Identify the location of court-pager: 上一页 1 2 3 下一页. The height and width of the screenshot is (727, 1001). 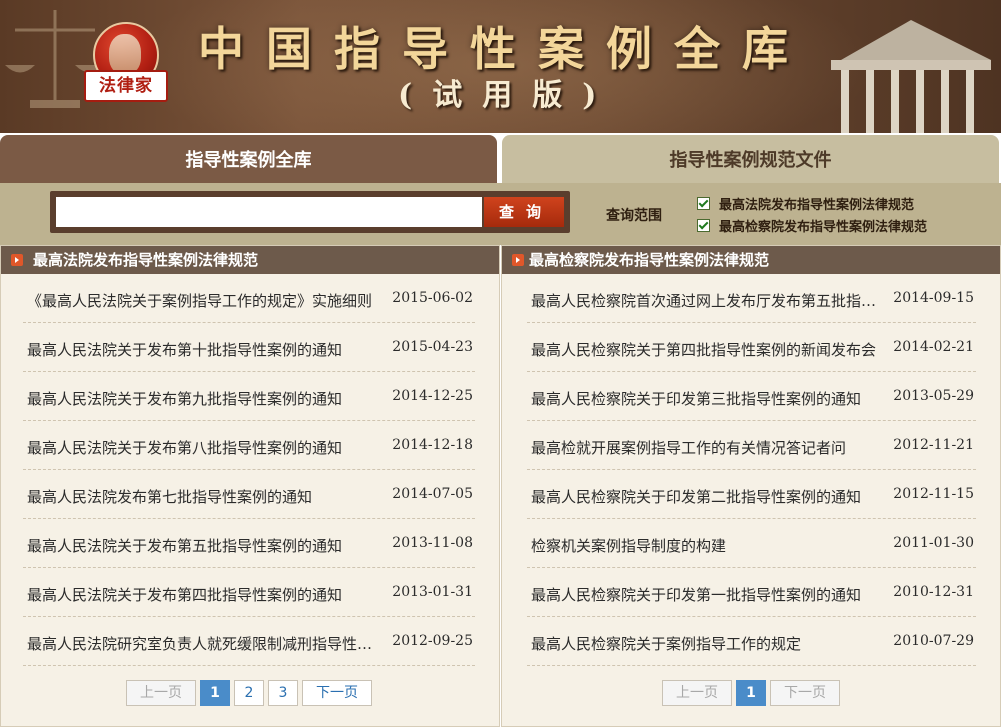
(251, 693).